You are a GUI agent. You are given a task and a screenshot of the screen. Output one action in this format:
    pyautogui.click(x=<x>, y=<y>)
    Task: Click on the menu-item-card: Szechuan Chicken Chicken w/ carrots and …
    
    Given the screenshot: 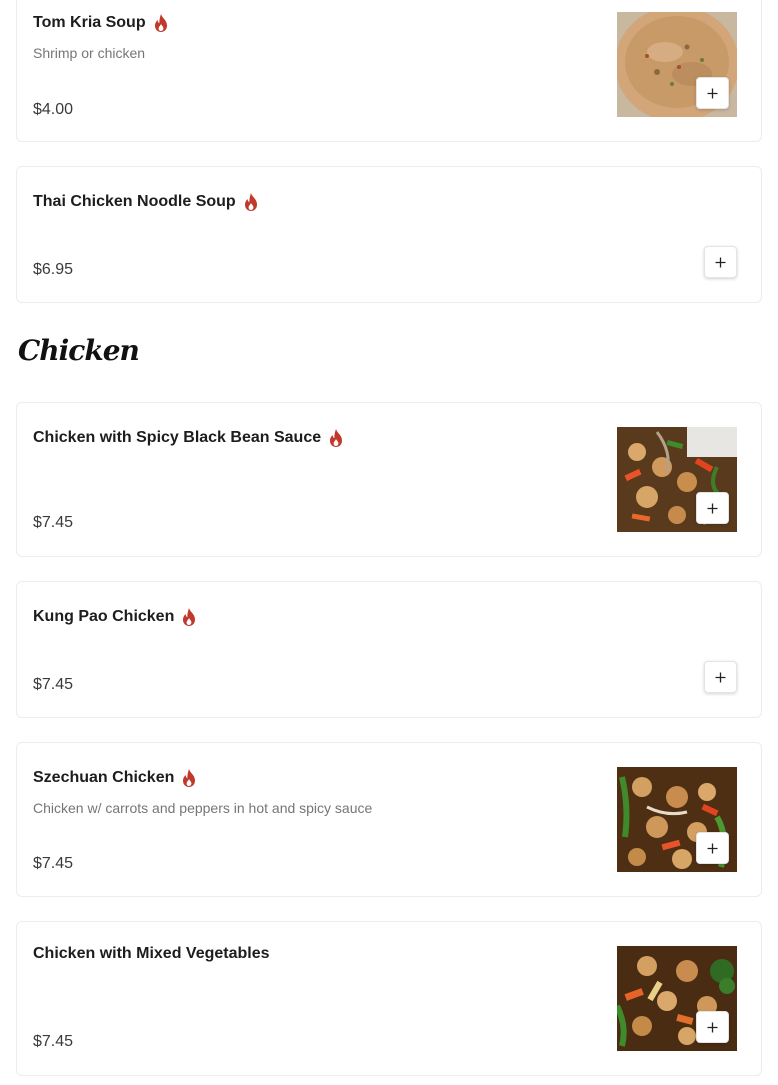 What is the action you would take?
    pyautogui.click(x=389, y=819)
    